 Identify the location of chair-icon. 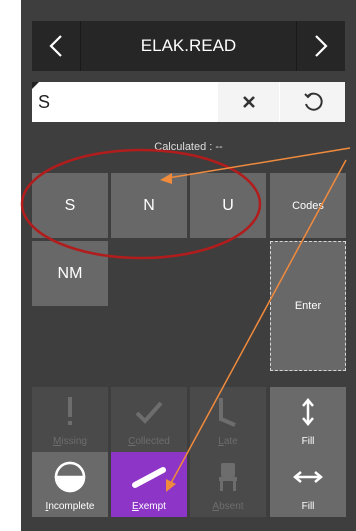
(228, 476).